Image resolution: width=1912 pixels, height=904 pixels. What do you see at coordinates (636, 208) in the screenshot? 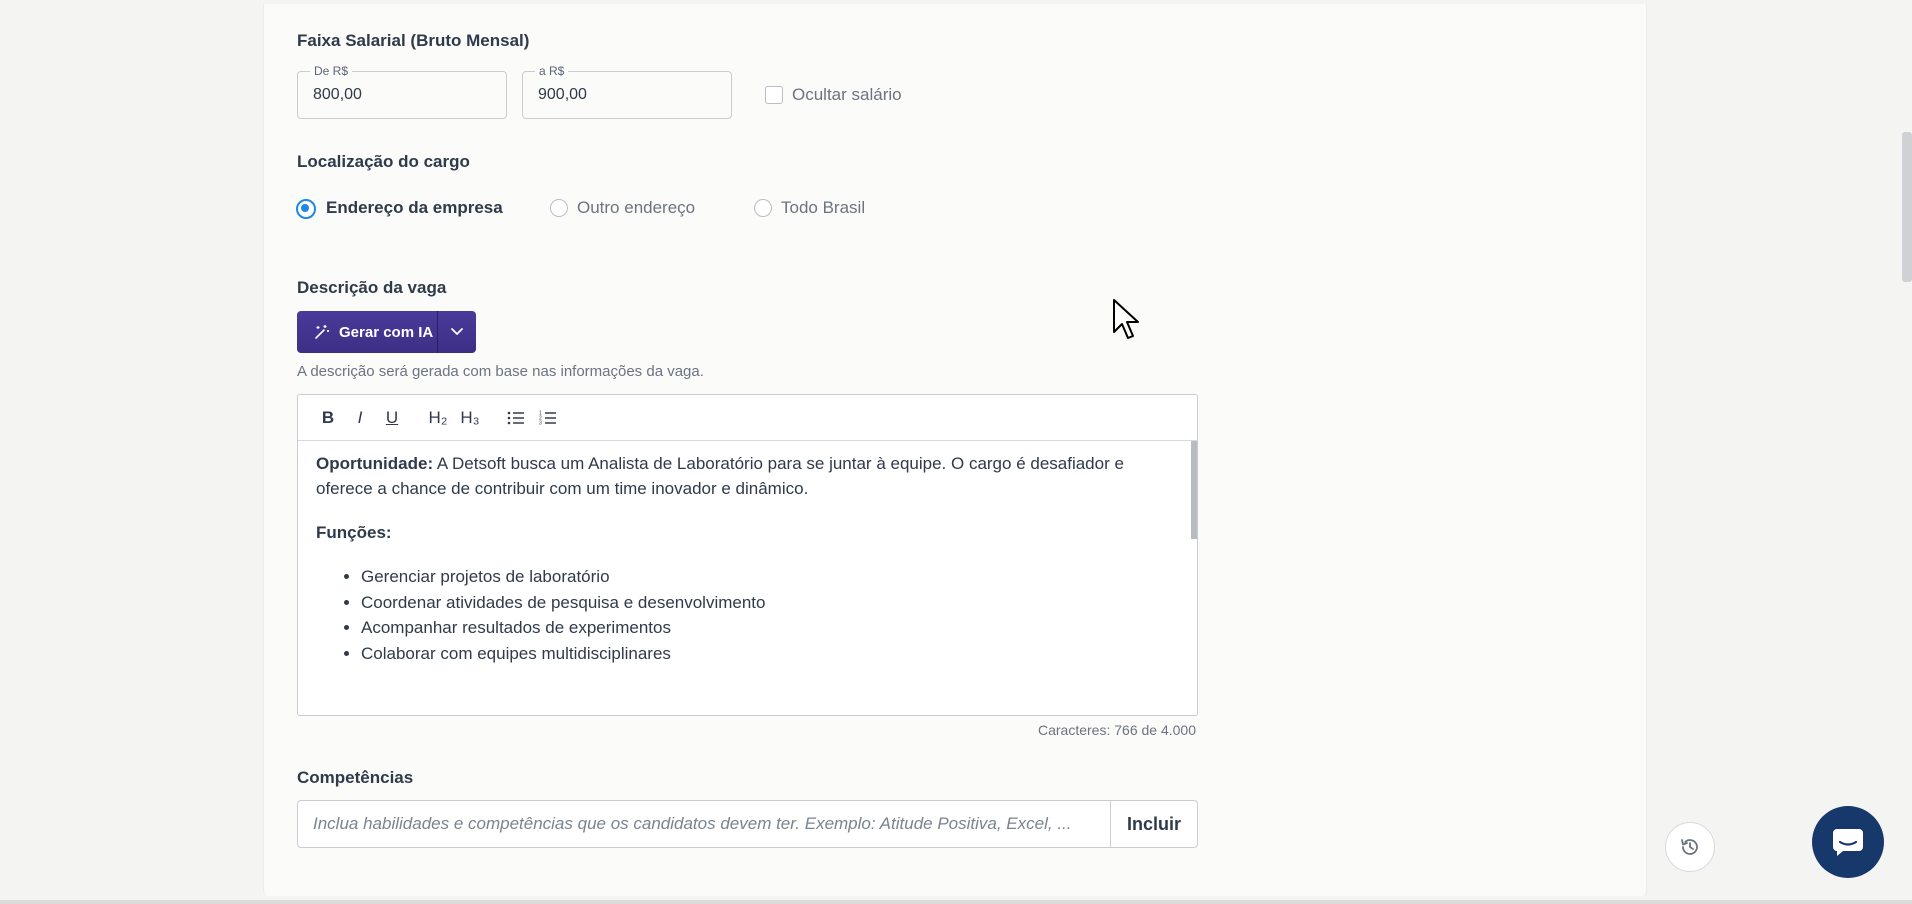
I see `radio-other-address-label: Outro endereço` at bounding box center [636, 208].